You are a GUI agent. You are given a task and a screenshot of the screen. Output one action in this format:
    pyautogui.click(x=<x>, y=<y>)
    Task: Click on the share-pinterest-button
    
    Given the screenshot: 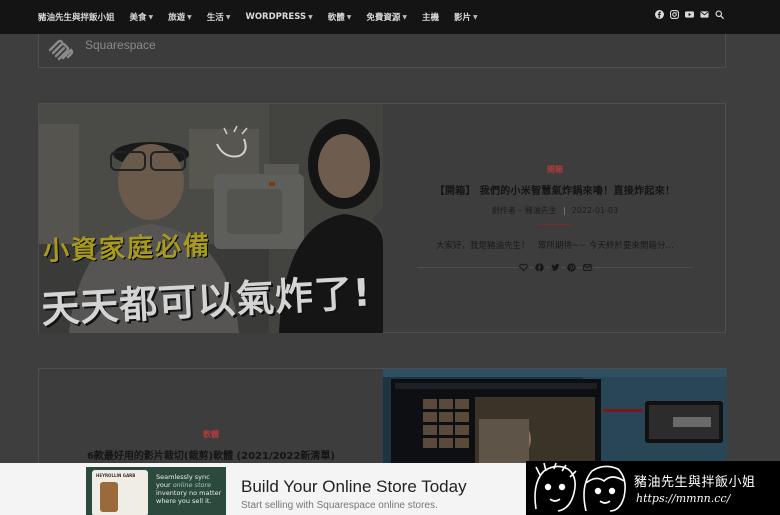 What is the action you would take?
    pyautogui.click(x=571, y=267)
    